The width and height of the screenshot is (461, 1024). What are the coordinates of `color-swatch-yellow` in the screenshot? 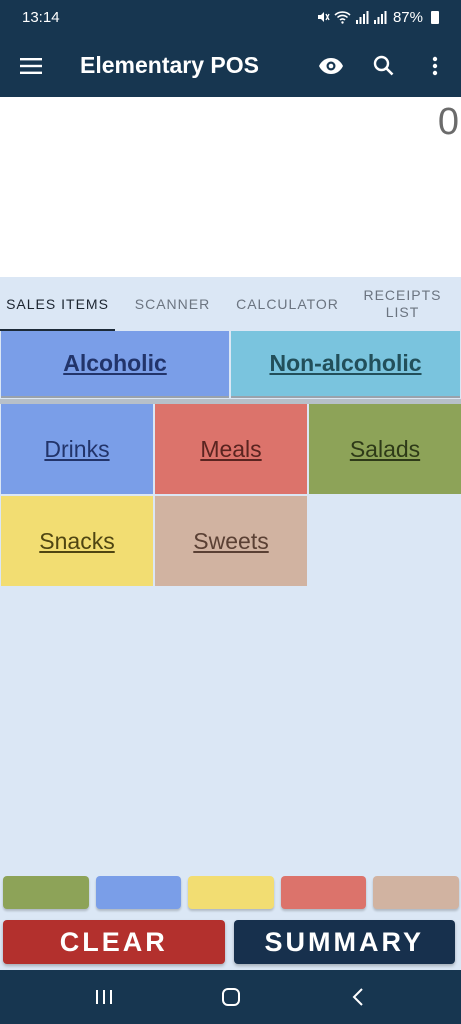 It's located at (231, 892).